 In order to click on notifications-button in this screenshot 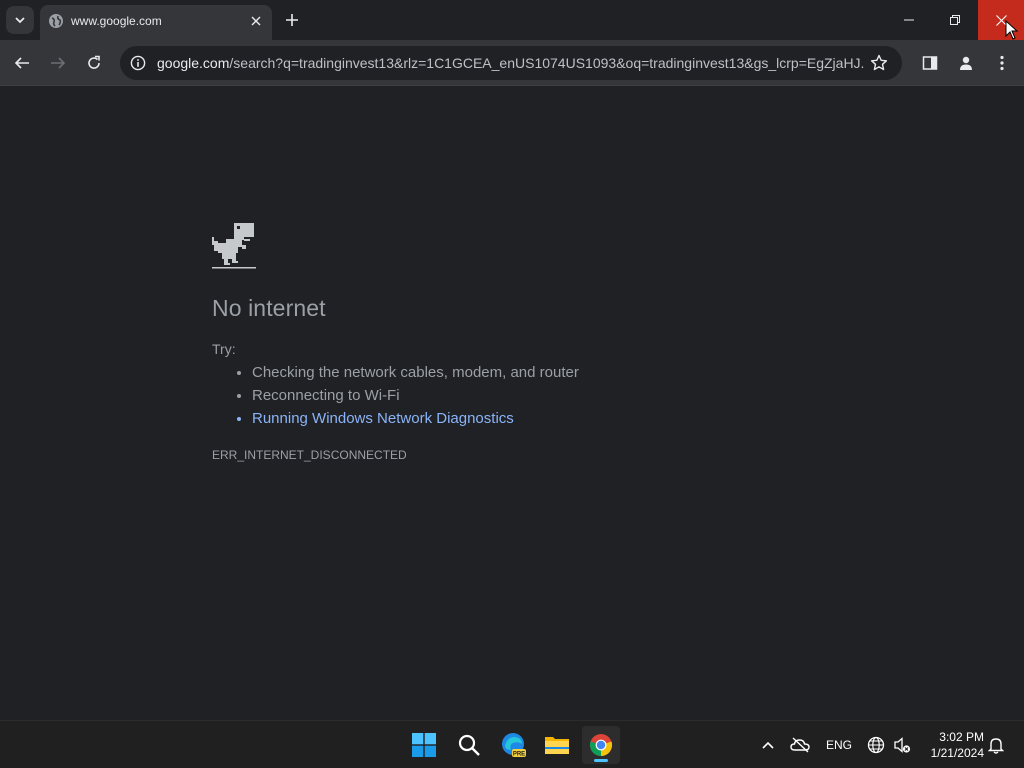, I will do `click(996, 745)`.